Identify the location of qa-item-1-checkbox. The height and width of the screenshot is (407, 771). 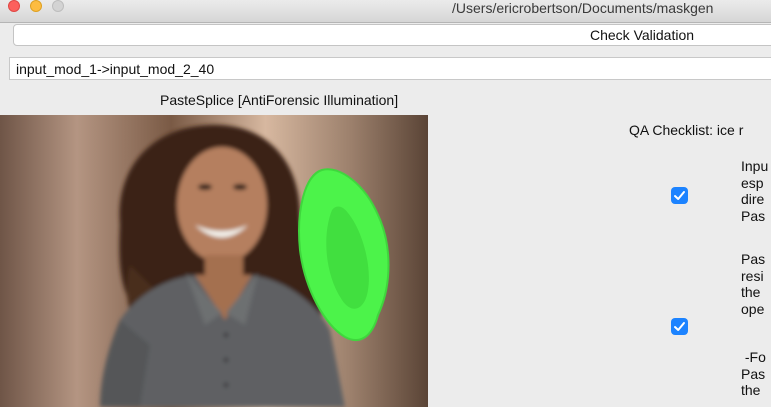
(679, 195).